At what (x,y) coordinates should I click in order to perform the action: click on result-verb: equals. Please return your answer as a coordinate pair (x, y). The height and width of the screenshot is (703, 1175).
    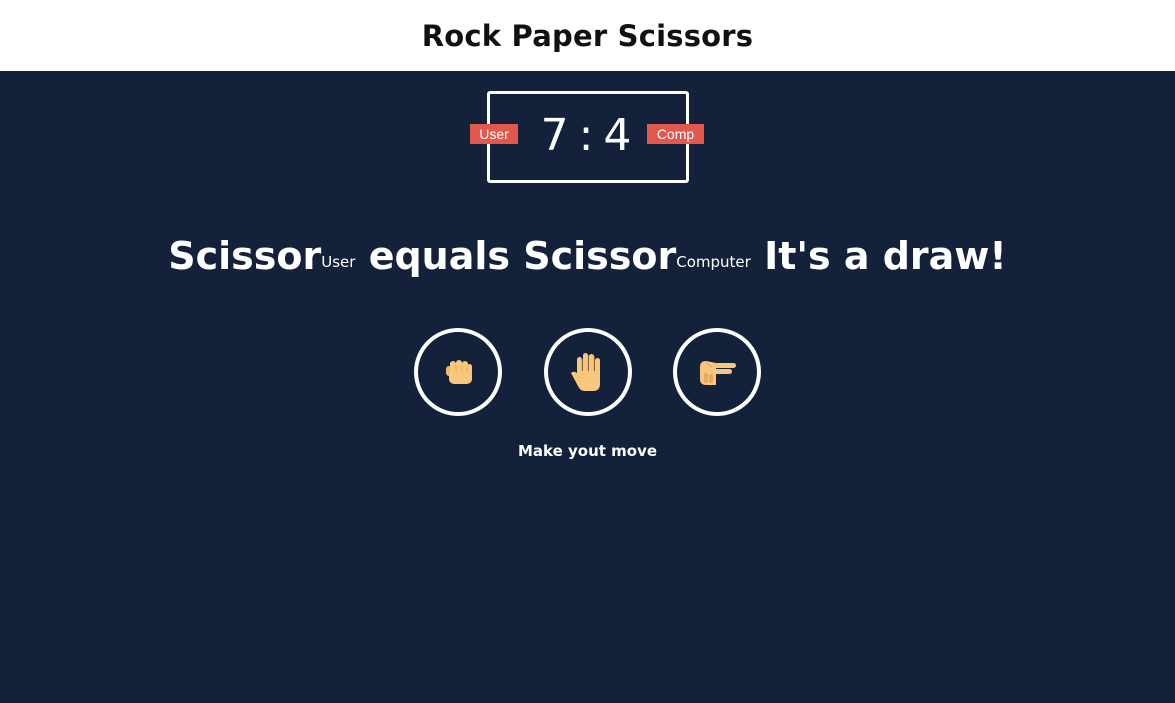
    Looking at the image, I should click on (439, 256).